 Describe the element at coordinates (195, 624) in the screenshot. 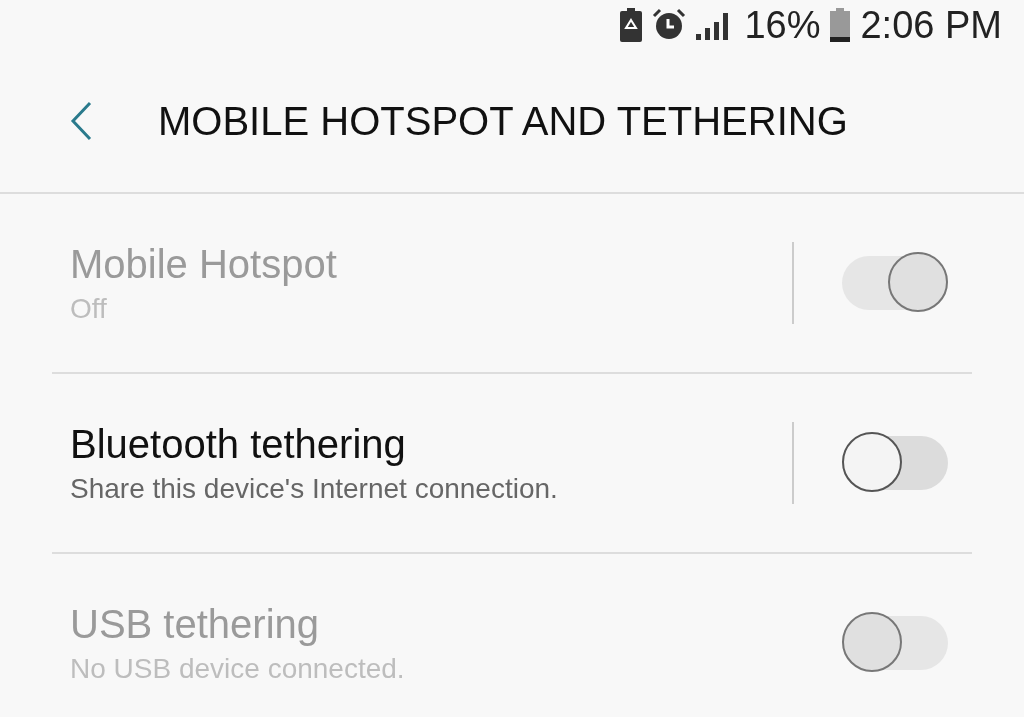

I see `setting-title: USB tethering` at that location.